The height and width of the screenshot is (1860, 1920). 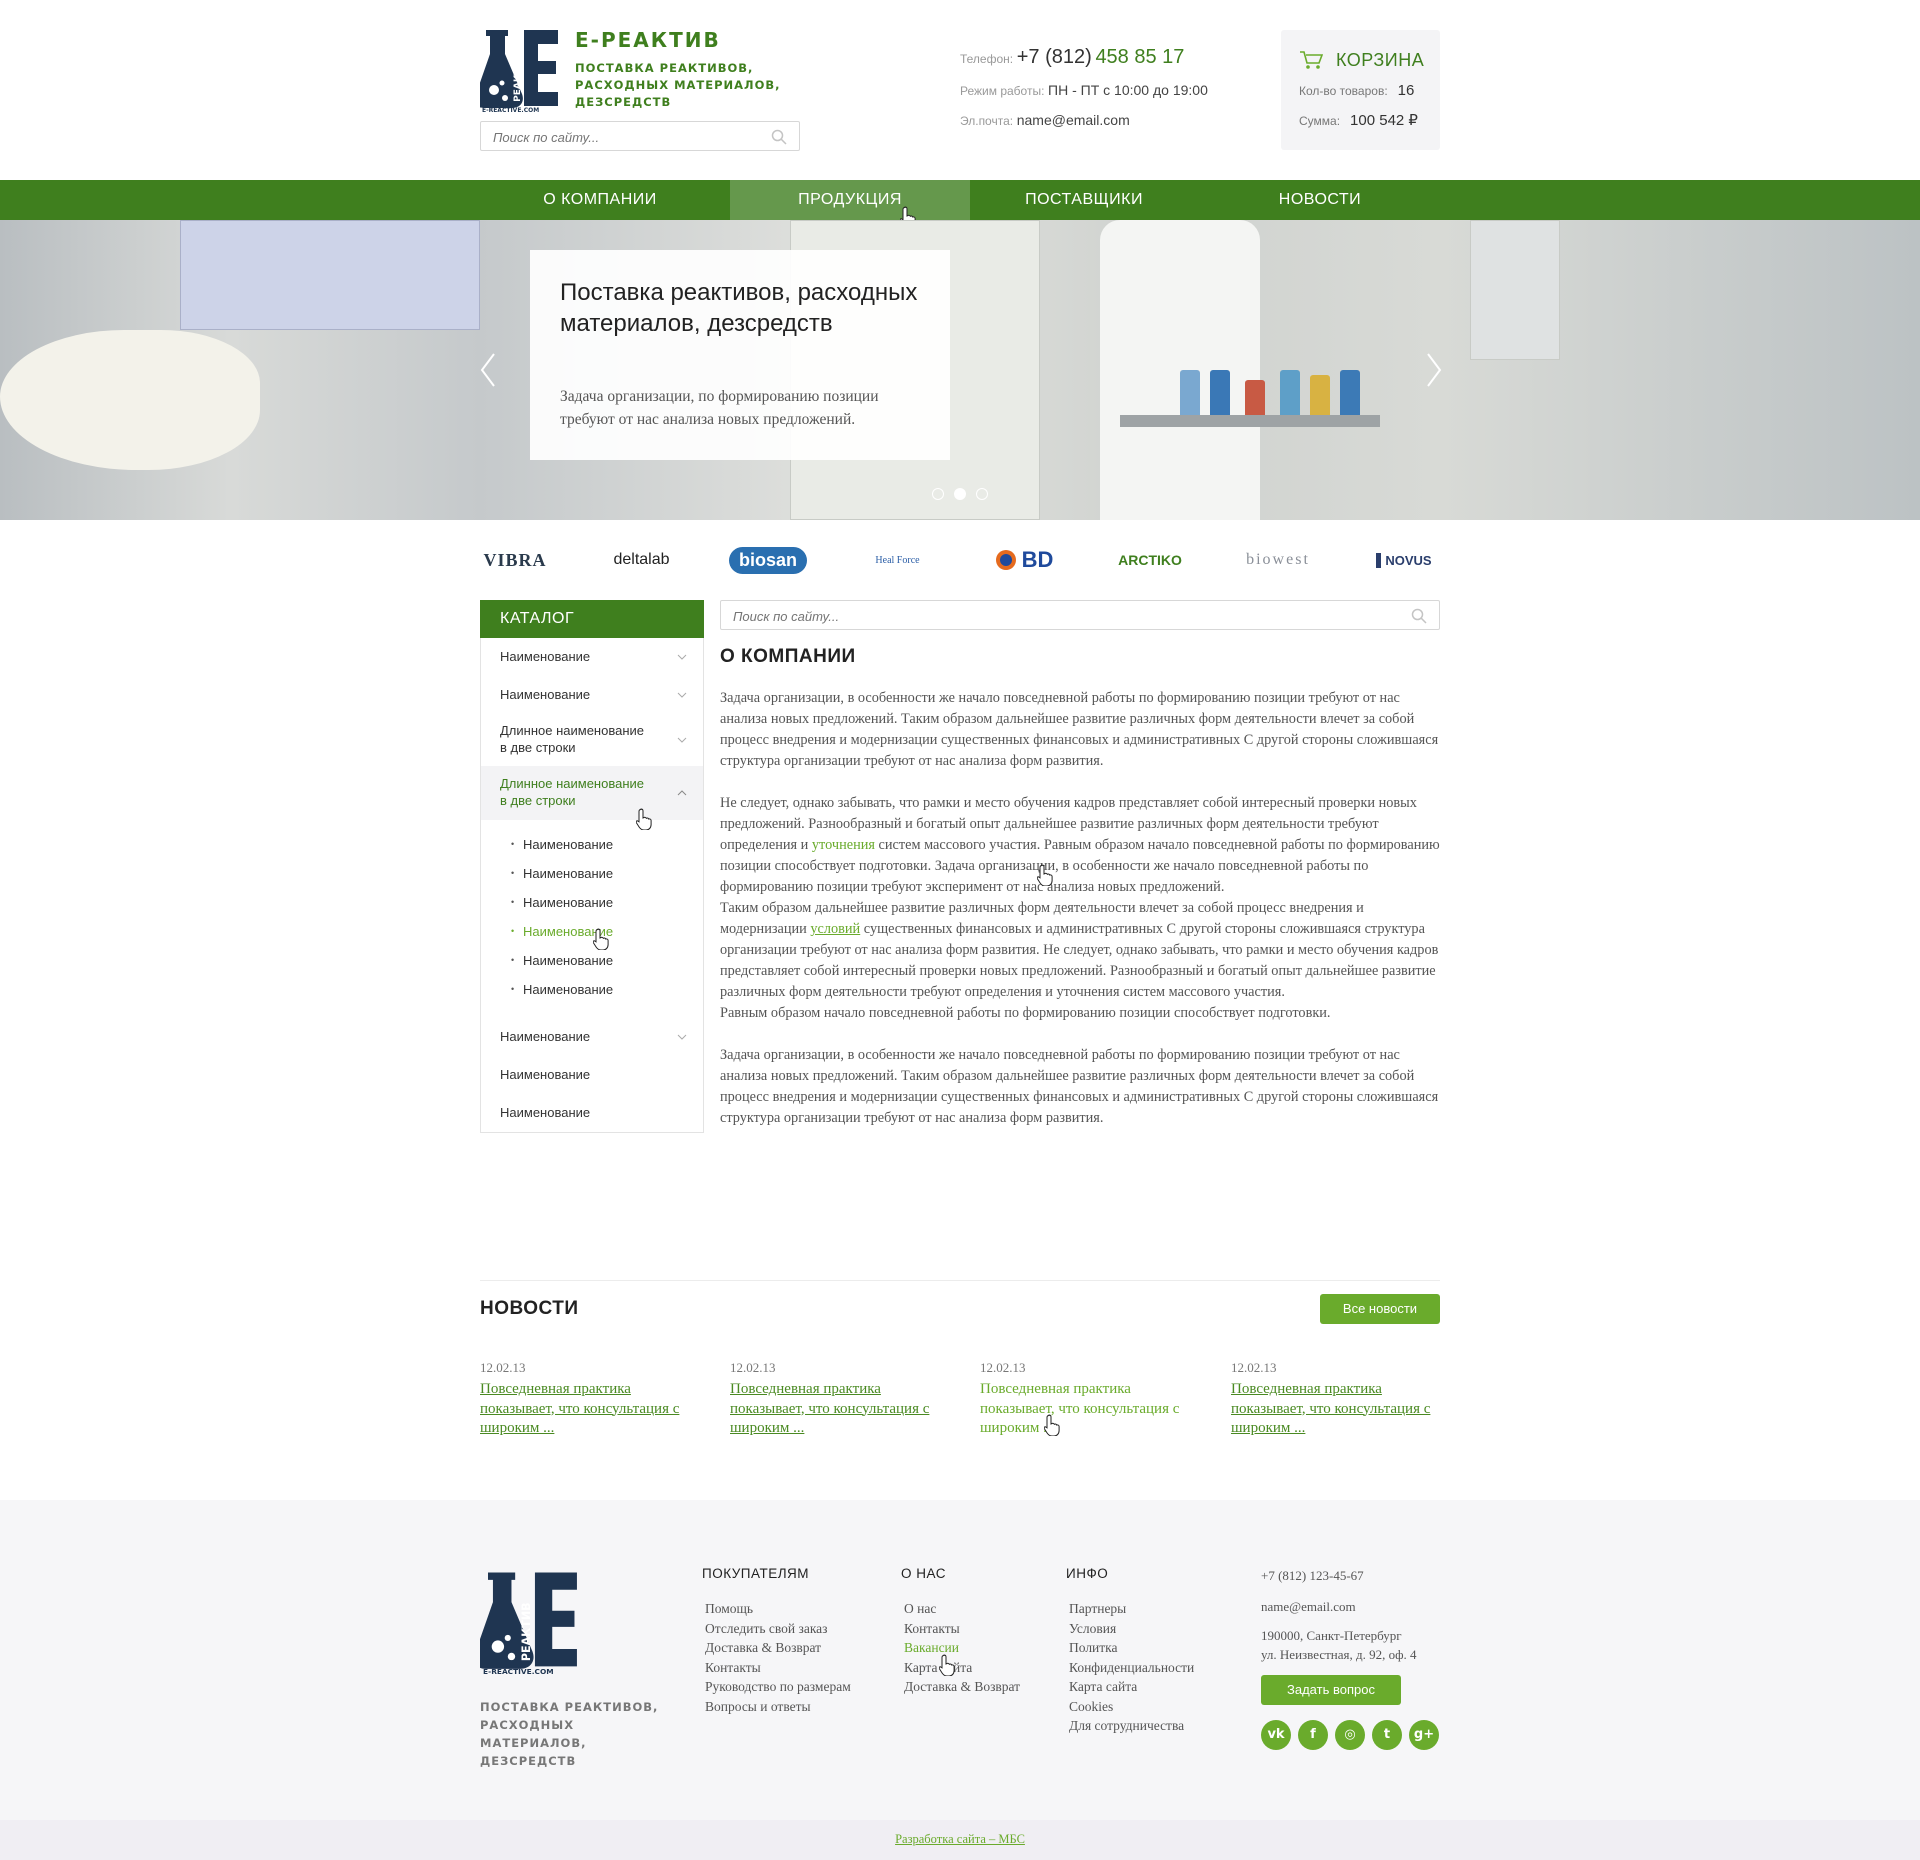 What do you see at coordinates (1312, 1576) in the screenshot?
I see `footer-phone: +7 (812) 123-45-67` at bounding box center [1312, 1576].